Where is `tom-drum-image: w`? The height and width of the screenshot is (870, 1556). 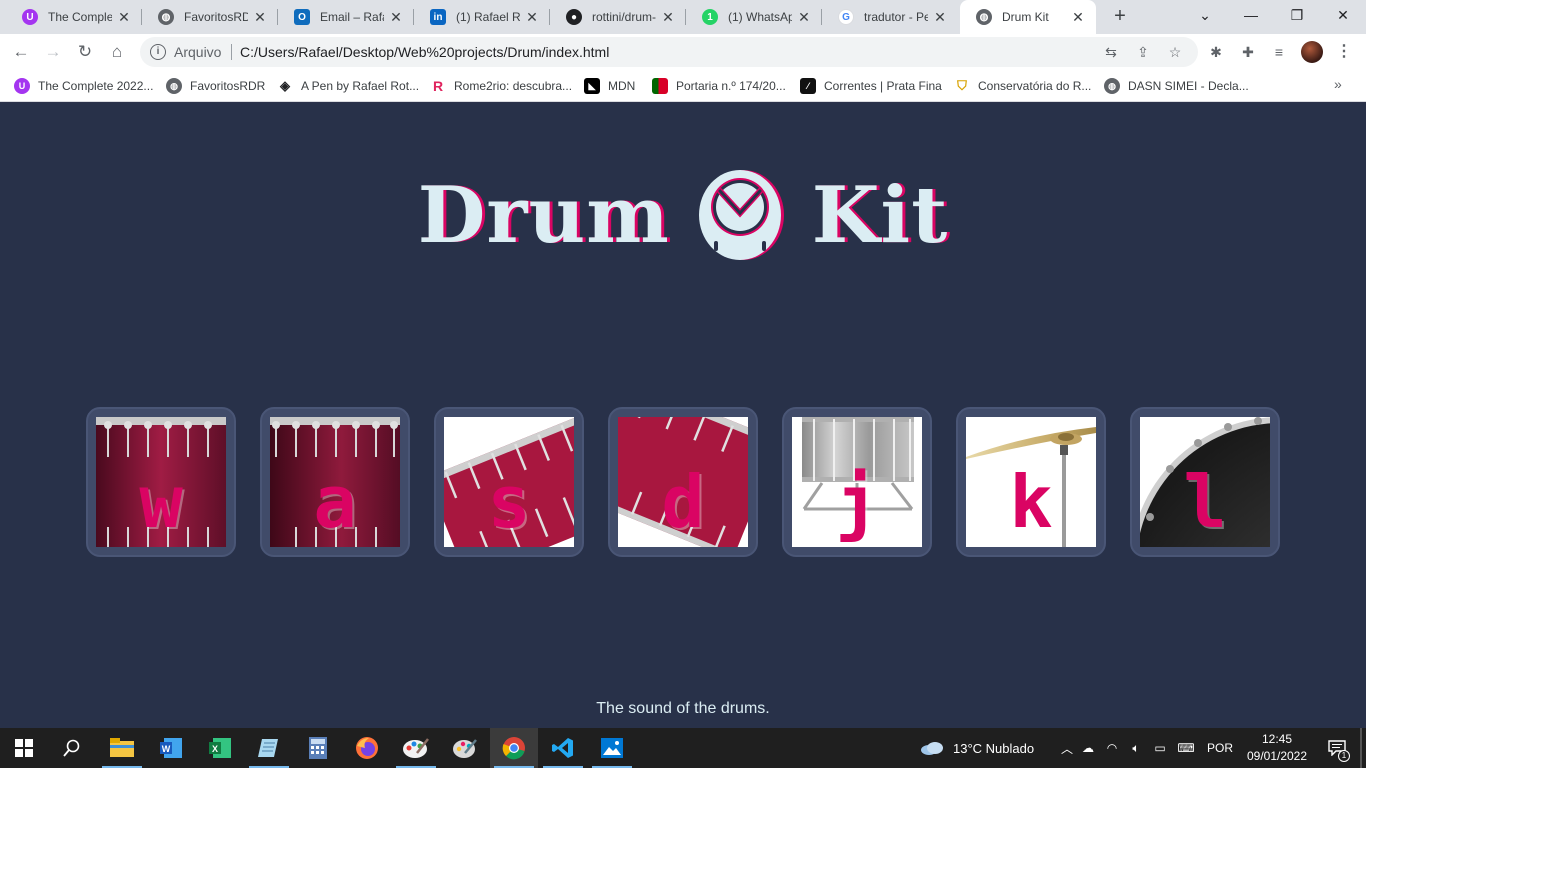 tom-drum-image: w is located at coordinates (161, 482).